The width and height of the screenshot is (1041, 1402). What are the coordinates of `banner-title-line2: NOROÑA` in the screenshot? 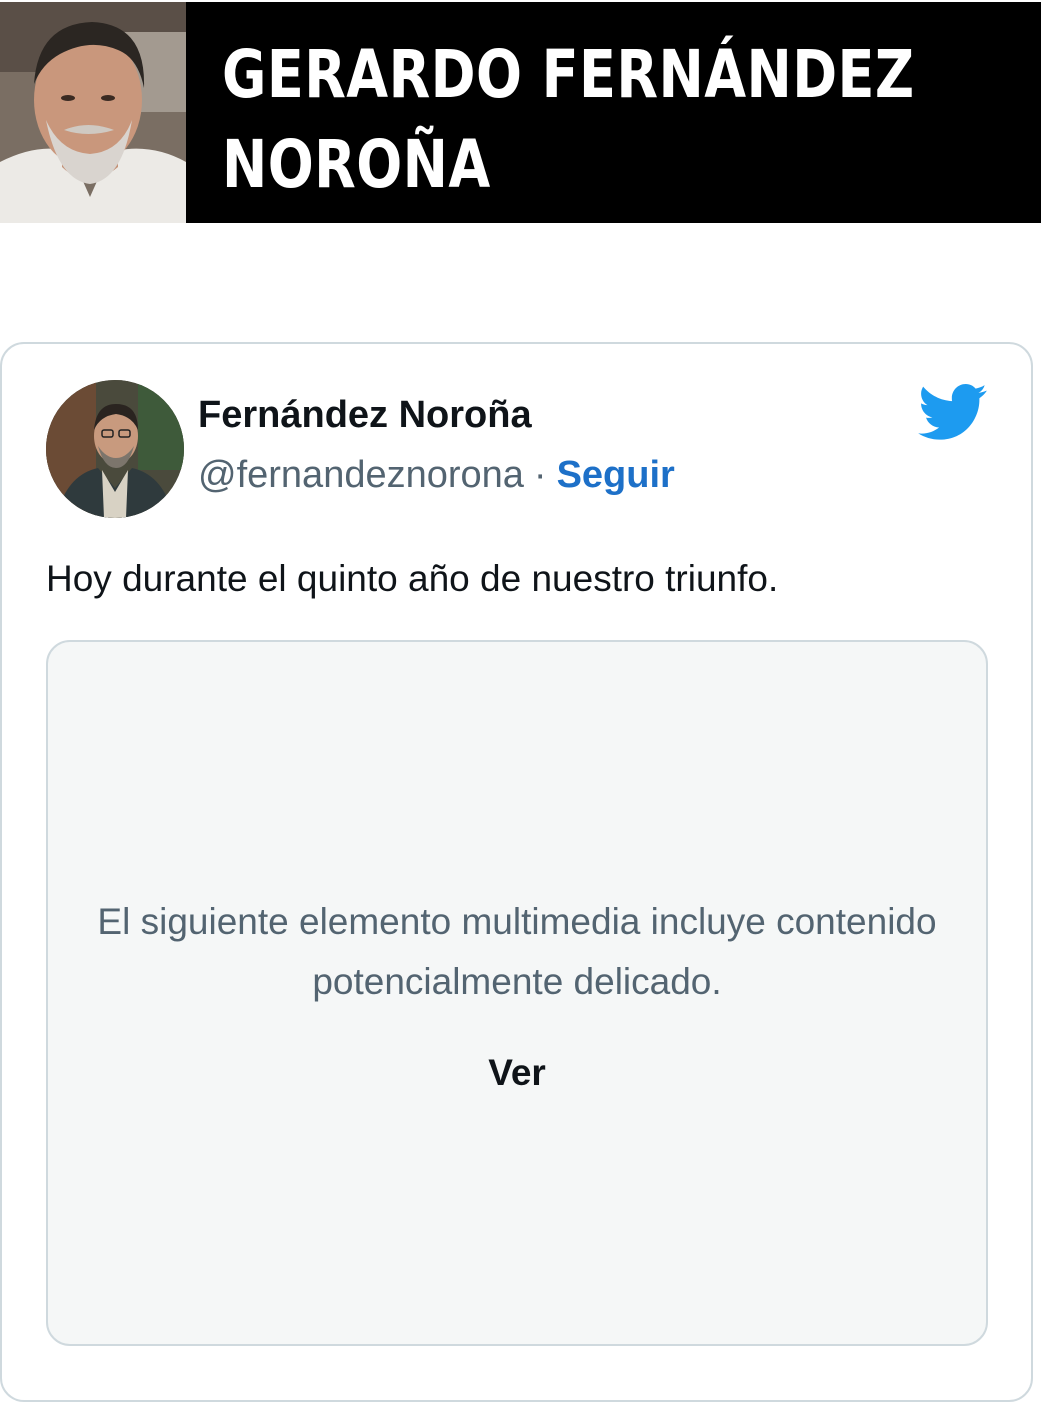 It's located at (356, 164).